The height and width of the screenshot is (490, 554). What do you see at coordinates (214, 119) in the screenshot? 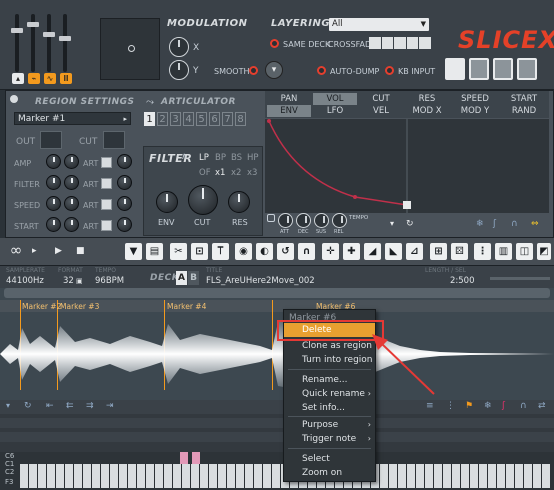
I see `articulator-6: 6` at bounding box center [214, 119].